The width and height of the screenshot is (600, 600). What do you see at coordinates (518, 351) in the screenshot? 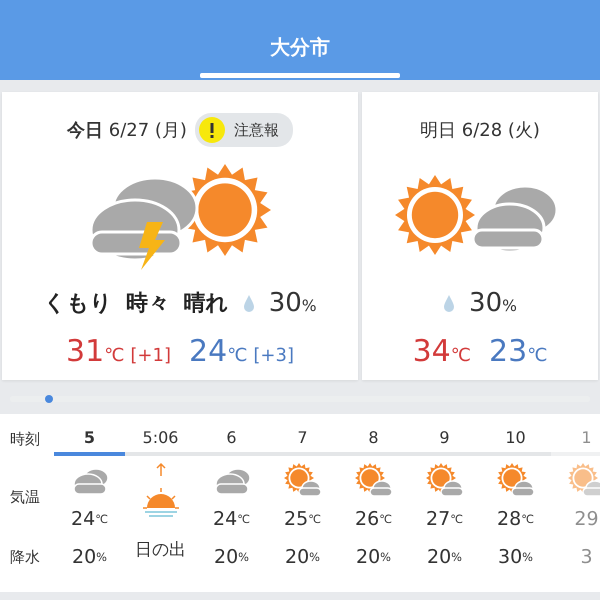
I see `low-temperature: 23℃` at bounding box center [518, 351].